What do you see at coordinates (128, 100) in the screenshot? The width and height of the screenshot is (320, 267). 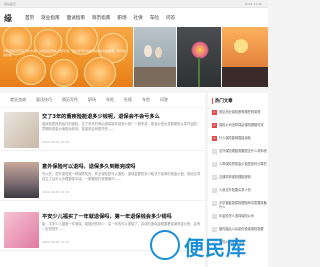 I see `tab-social: 社保` at bounding box center [128, 100].